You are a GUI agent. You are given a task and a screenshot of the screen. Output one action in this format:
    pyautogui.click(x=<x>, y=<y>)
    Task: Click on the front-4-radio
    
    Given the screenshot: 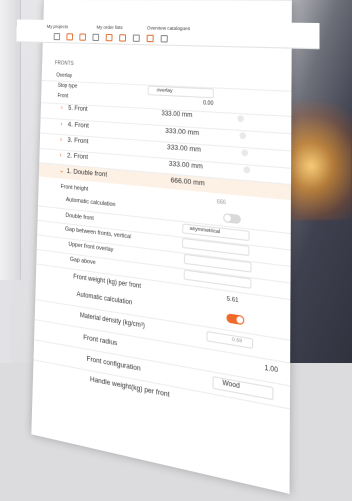 What is the action you would take?
    pyautogui.click(x=243, y=136)
    